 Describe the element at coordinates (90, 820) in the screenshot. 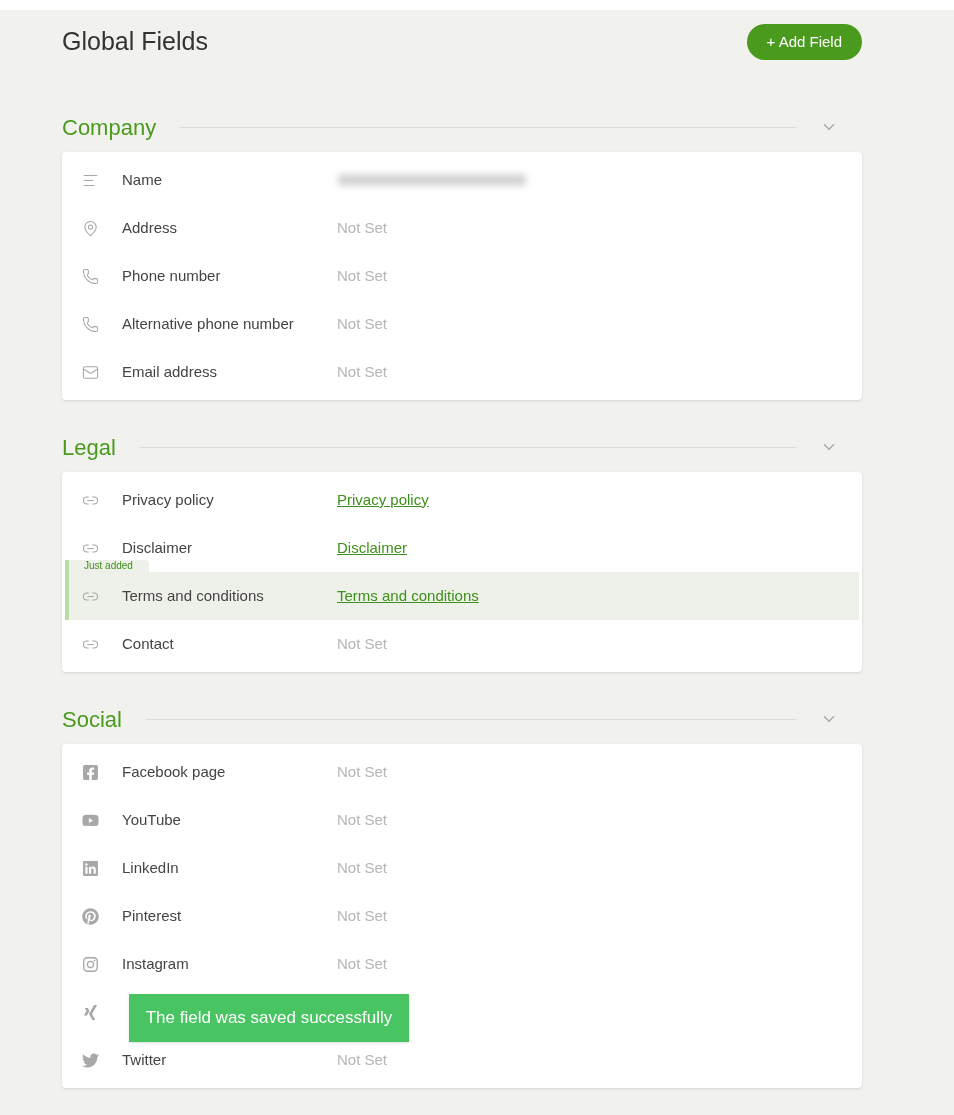

I see `youtube-icon` at that location.